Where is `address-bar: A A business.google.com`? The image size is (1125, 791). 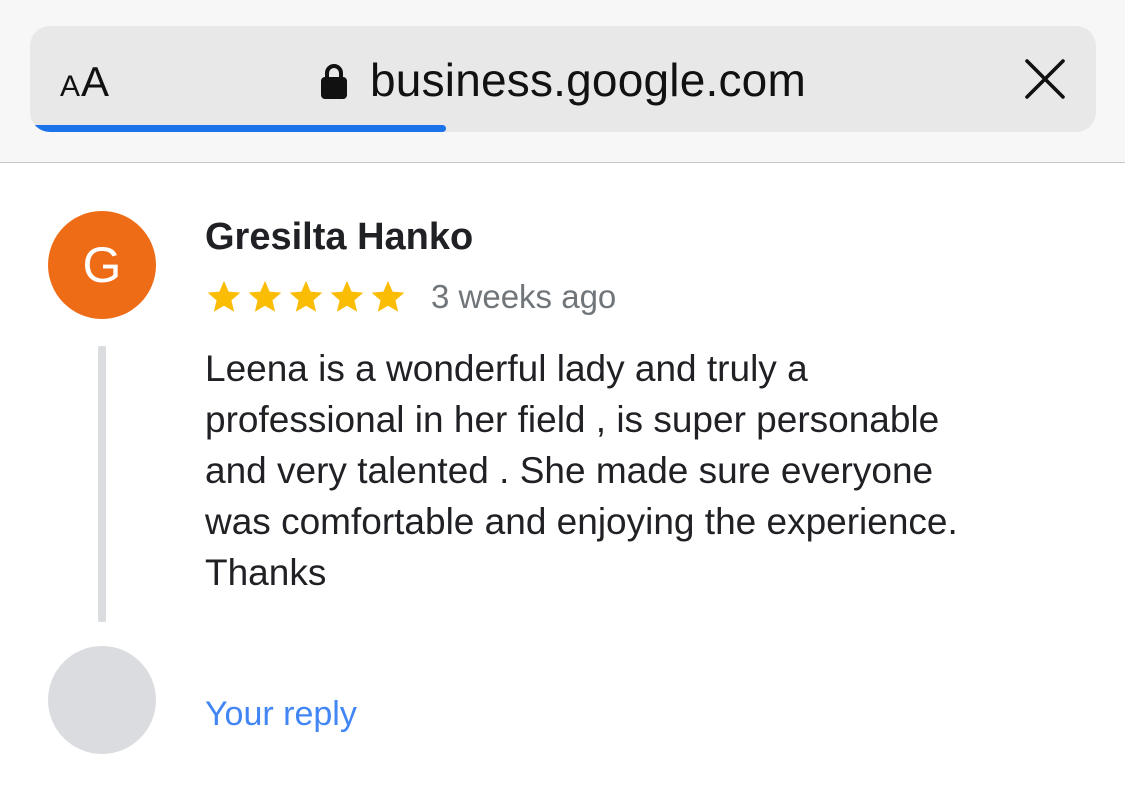 address-bar: A A business.google.com is located at coordinates (563, 79).